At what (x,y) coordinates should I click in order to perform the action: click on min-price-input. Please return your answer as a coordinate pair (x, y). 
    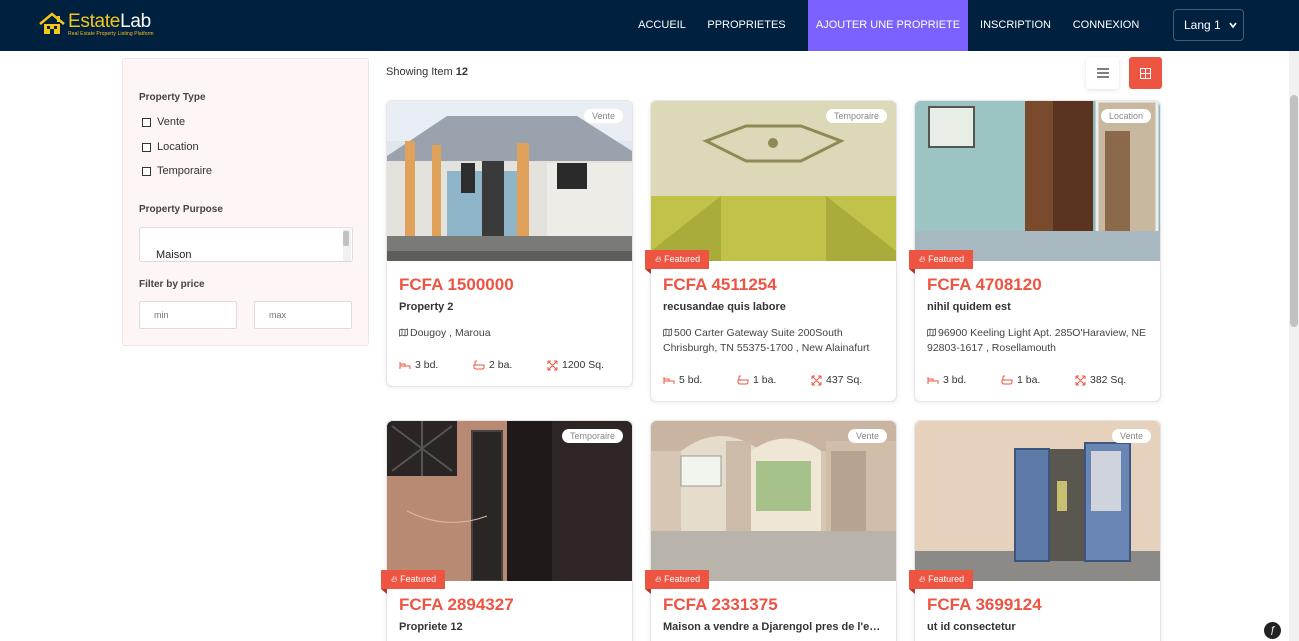
    Looking at the image, I should click on (188, 315).